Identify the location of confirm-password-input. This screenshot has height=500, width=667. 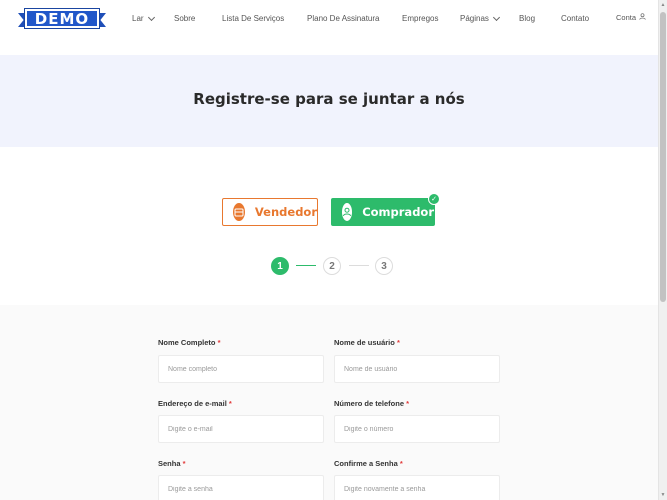
(417, 487).